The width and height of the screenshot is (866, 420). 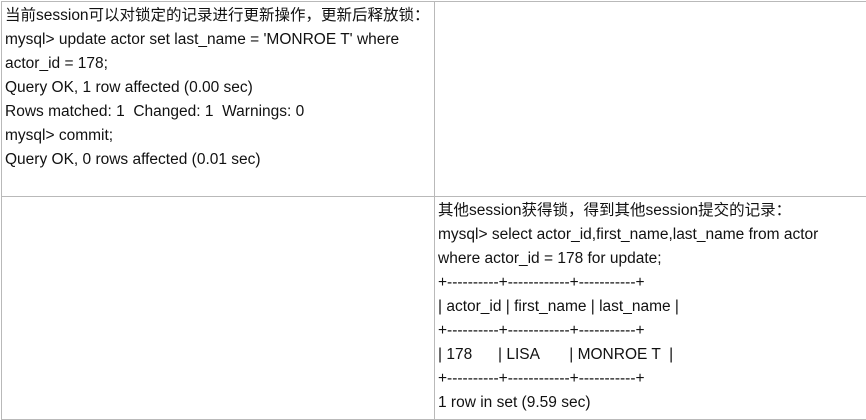 I want to click on result-header-line: | actor_id | first_name | last_name |, so click(x=651, y=307).